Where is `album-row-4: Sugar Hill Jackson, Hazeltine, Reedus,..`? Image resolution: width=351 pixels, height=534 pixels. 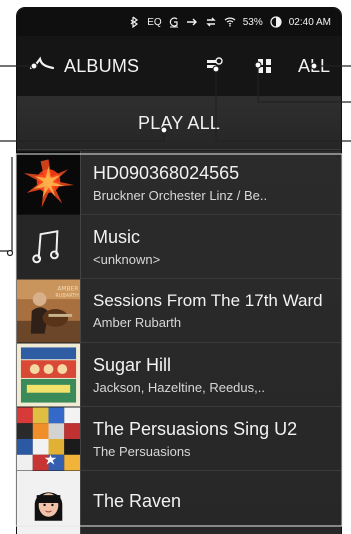 album-row-4: Sugar Hill Jackson, Hazeltine, Reedus,.. is located at coordinates (179, 374).